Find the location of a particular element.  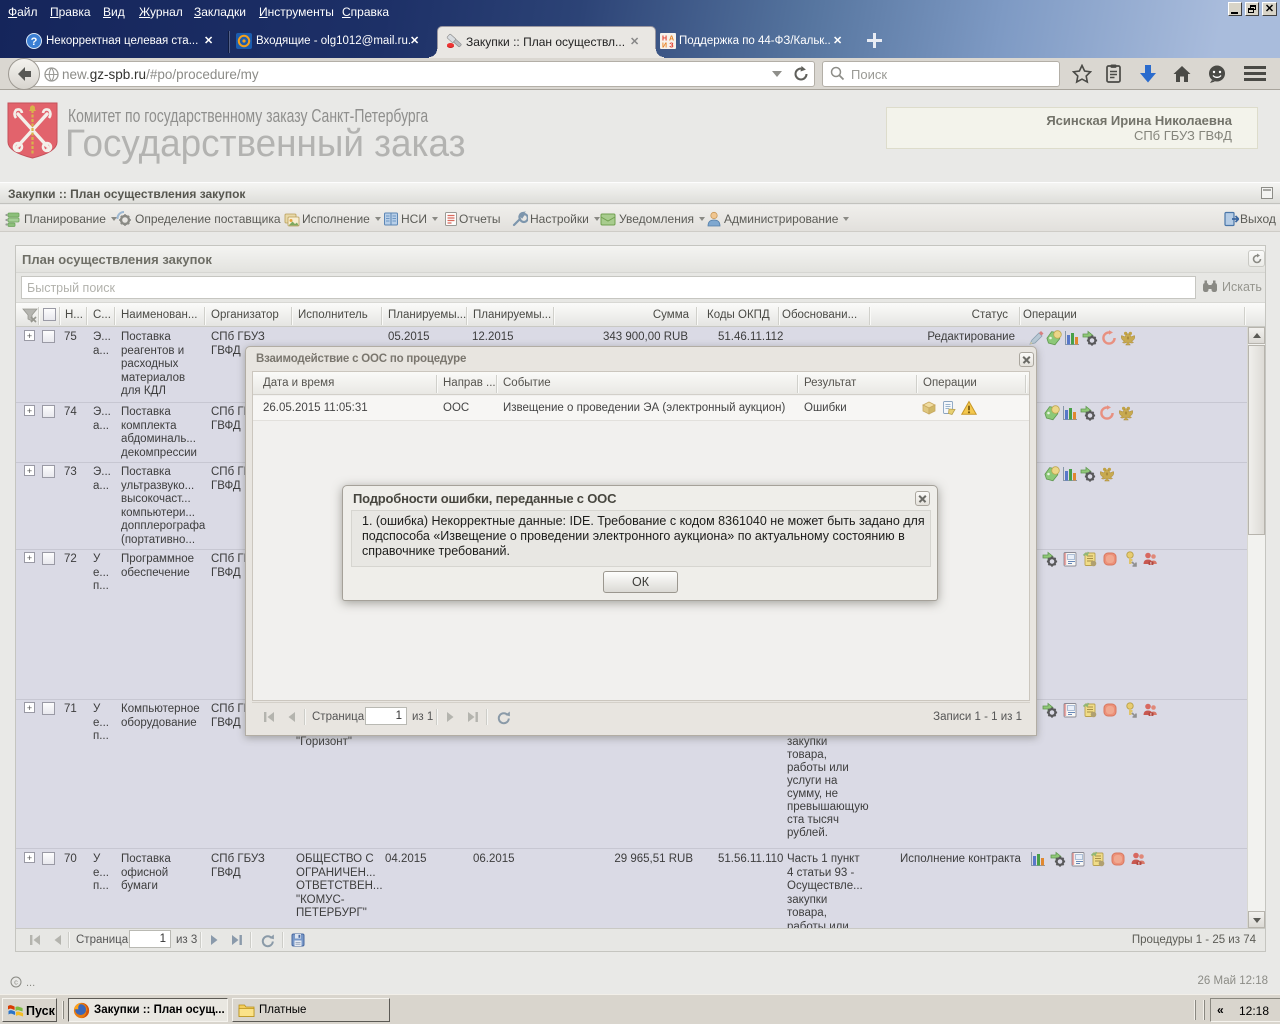

svg-text: А is located at coordinates (671, 39).